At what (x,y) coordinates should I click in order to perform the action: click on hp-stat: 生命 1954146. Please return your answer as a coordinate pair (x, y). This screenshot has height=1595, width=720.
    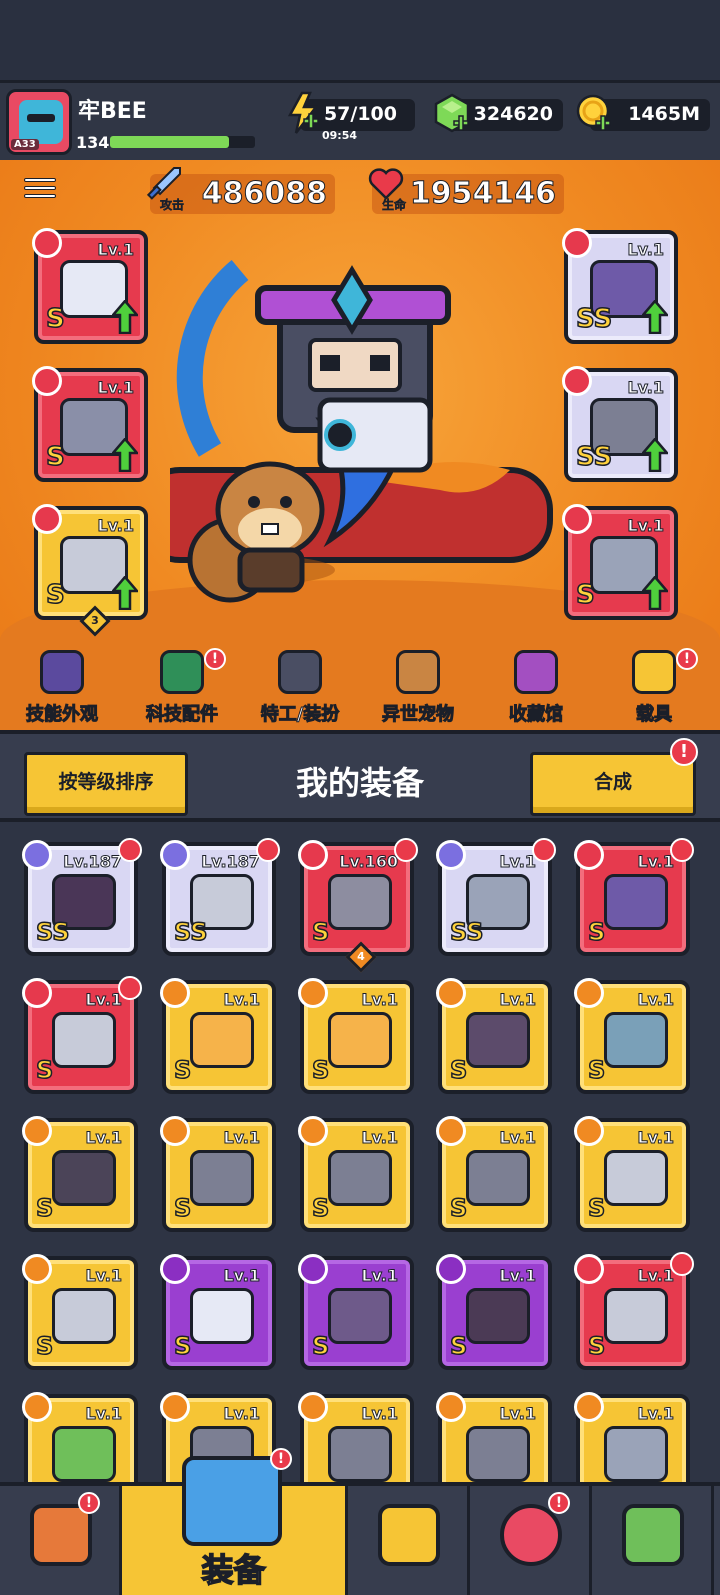
    Looking at the image, I should click on (466, 191).